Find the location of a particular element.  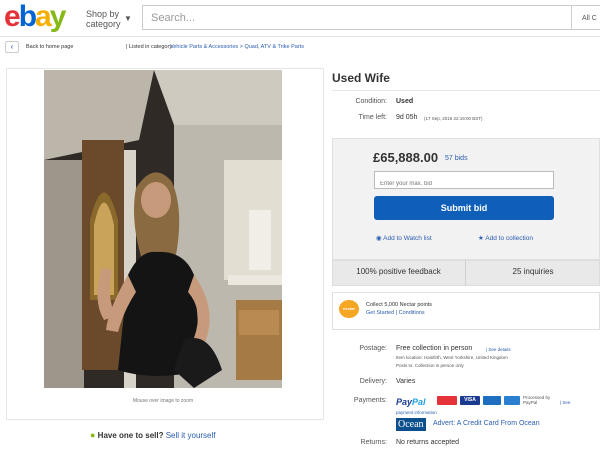

see-link: | See is located at coordinates (565, 402).